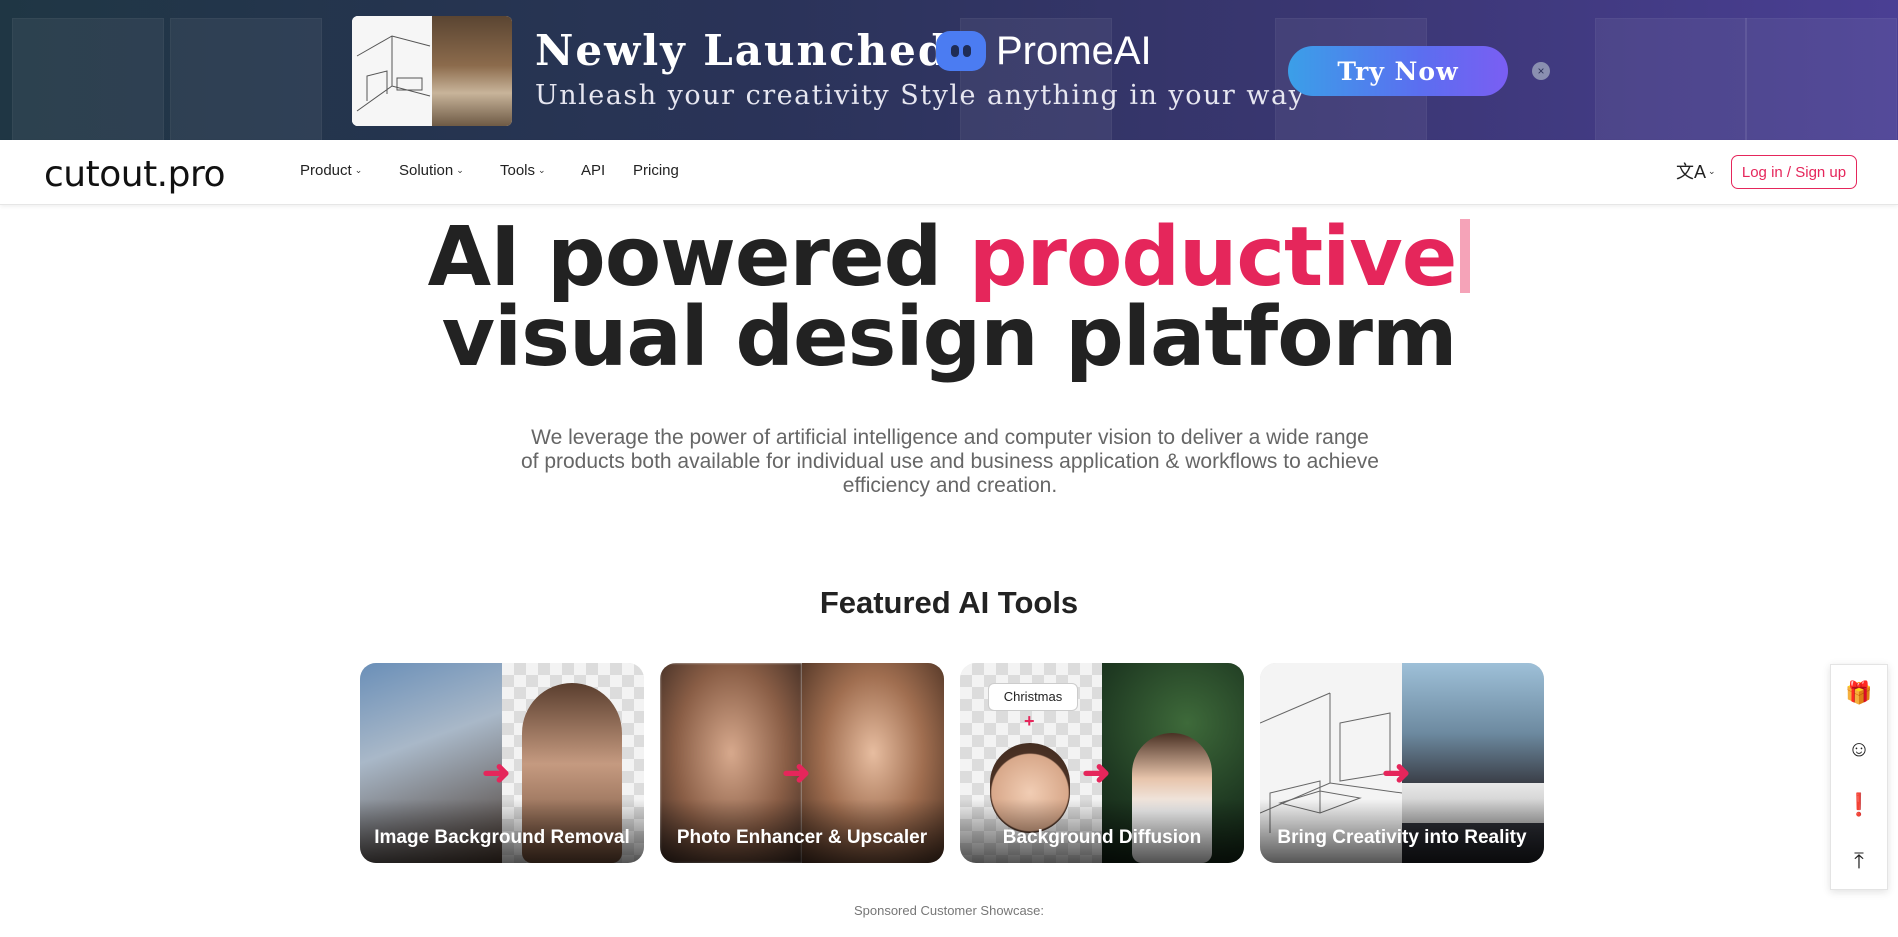  What do you see at coordinates (1102, 831) in the screenshot?
I see `tool-label: Background Diffusion` at bounding box center [1102, 831].